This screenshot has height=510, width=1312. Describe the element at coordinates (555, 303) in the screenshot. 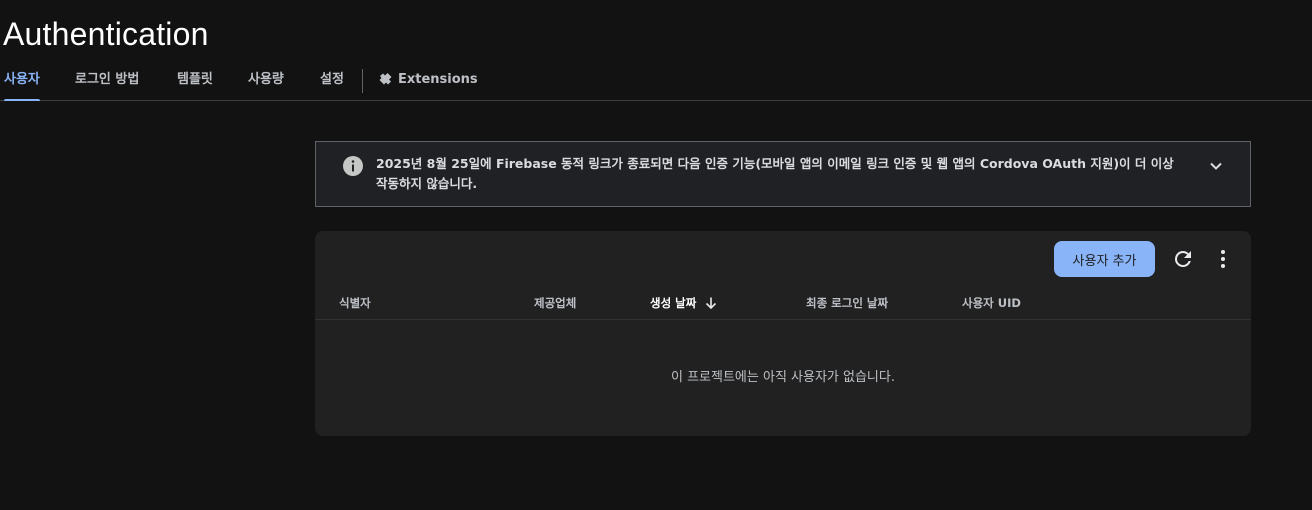

I see `column-header-provider: 제공업체` at that location.